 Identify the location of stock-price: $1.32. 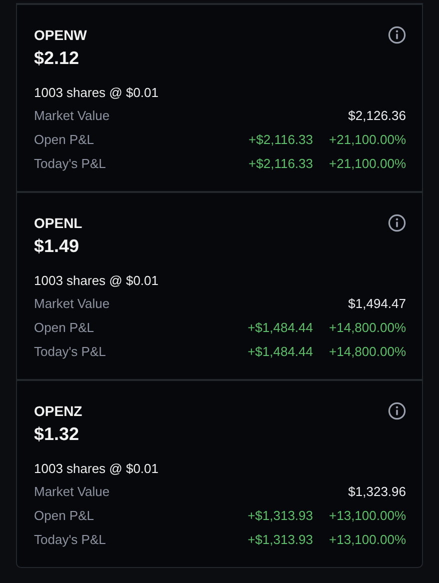
(57, 434).